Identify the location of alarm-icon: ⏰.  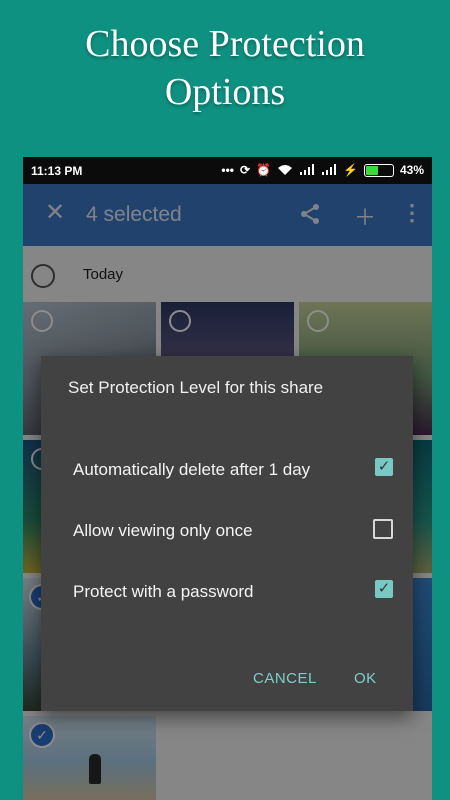
(264, 170).